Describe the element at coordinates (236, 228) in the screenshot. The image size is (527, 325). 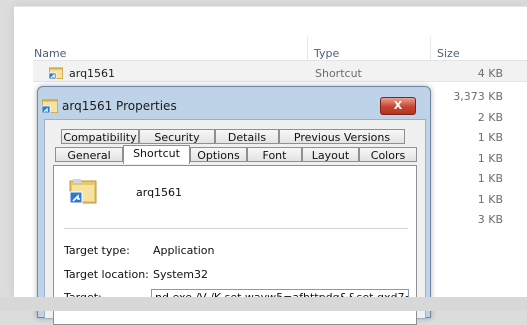
I see `divider` at that location.